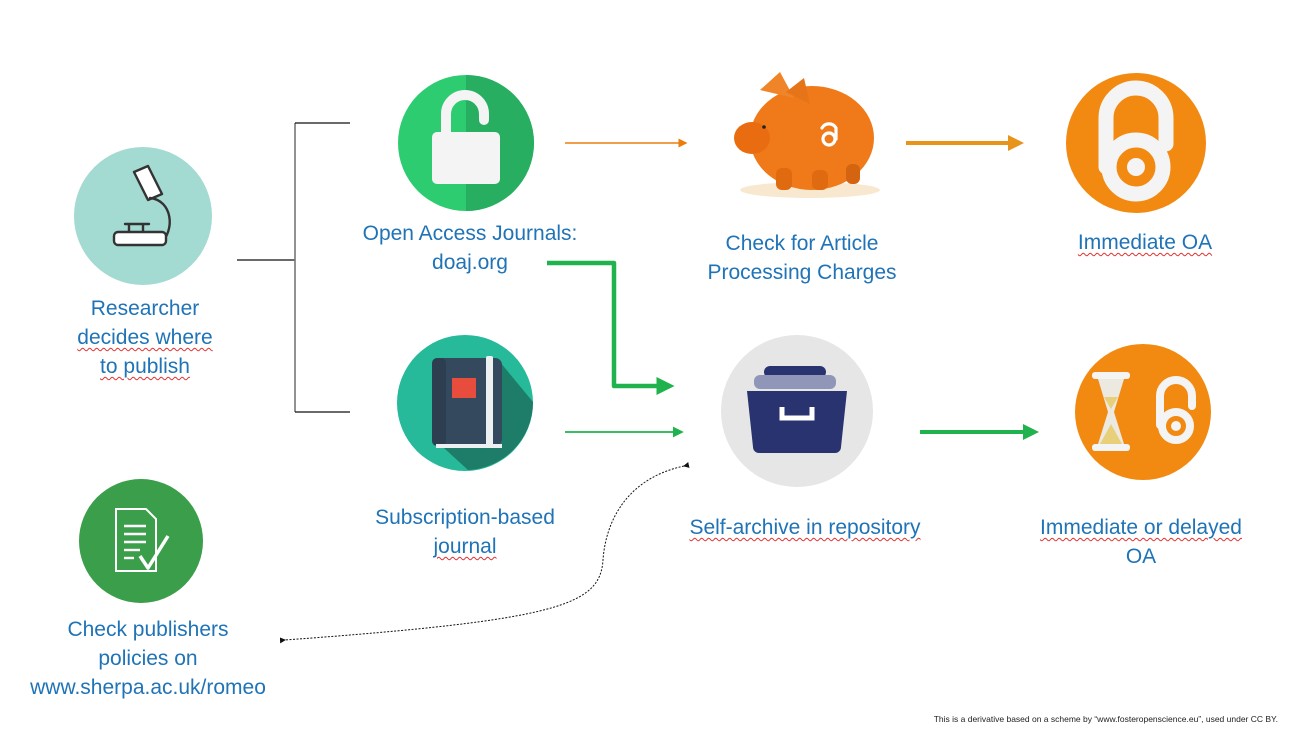 The image size is (1302, 730). I want to click on label-repository: Self-archive in repository, so click(805, 527).